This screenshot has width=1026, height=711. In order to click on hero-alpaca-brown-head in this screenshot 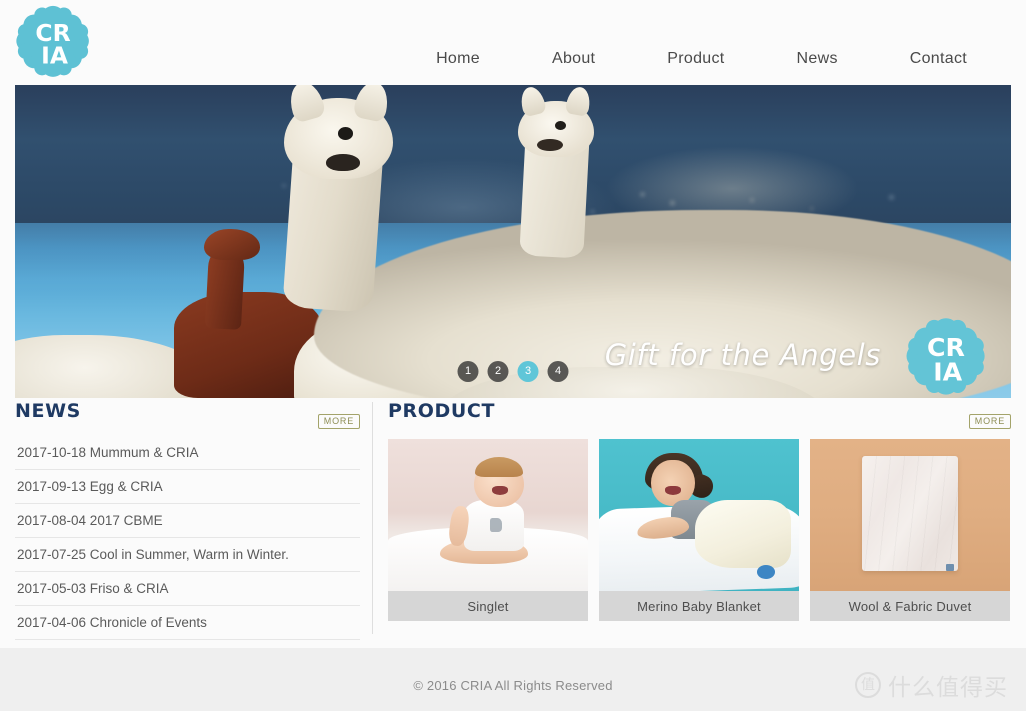, I will do `click(232, 244)`.